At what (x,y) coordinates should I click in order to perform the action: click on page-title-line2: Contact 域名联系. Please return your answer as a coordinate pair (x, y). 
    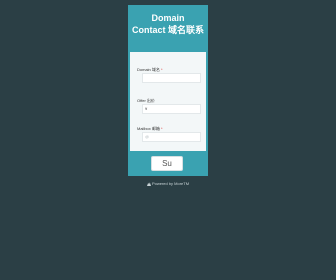
    Looking at the image, I should click on (167, 30).